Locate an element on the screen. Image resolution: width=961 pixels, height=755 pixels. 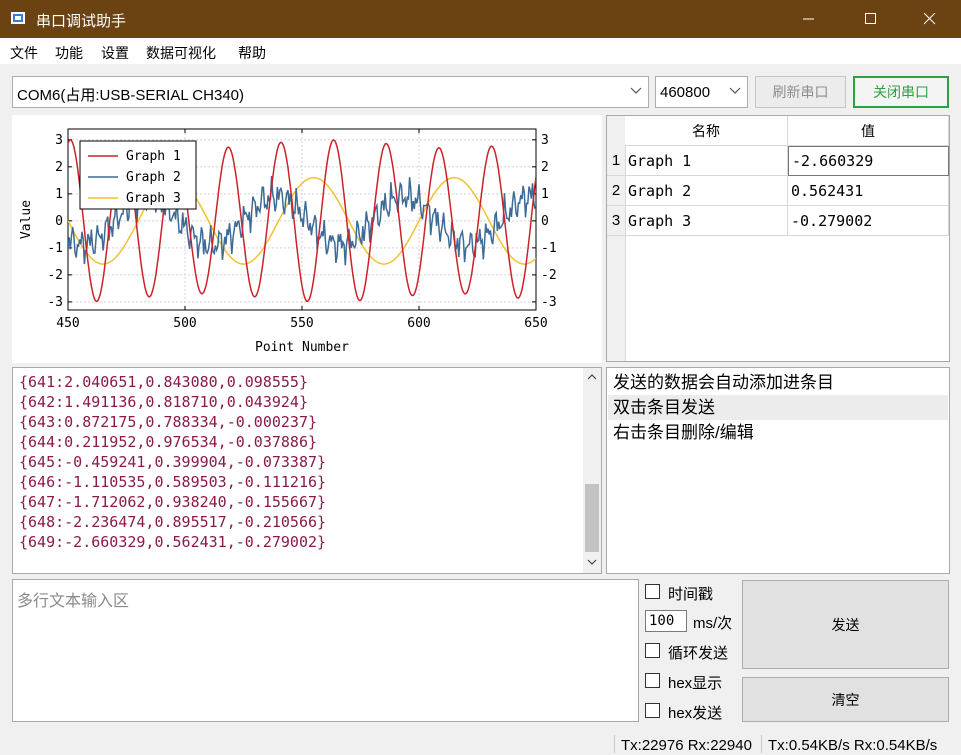
log-line: {641:2.040651,0.843080,0.098555} is located at coordinates (163, 382).